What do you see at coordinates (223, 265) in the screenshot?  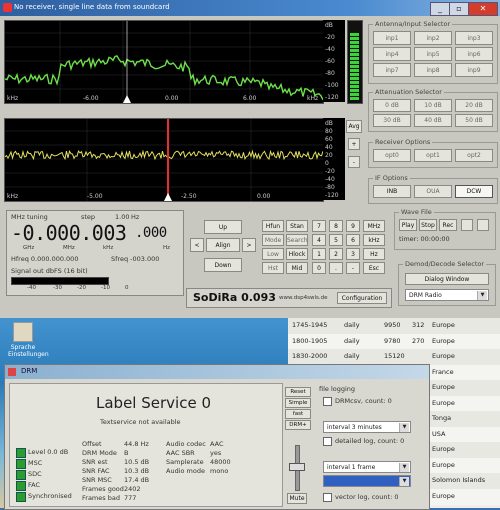 I see `down-button: Down` at bounding box center [223, 265].